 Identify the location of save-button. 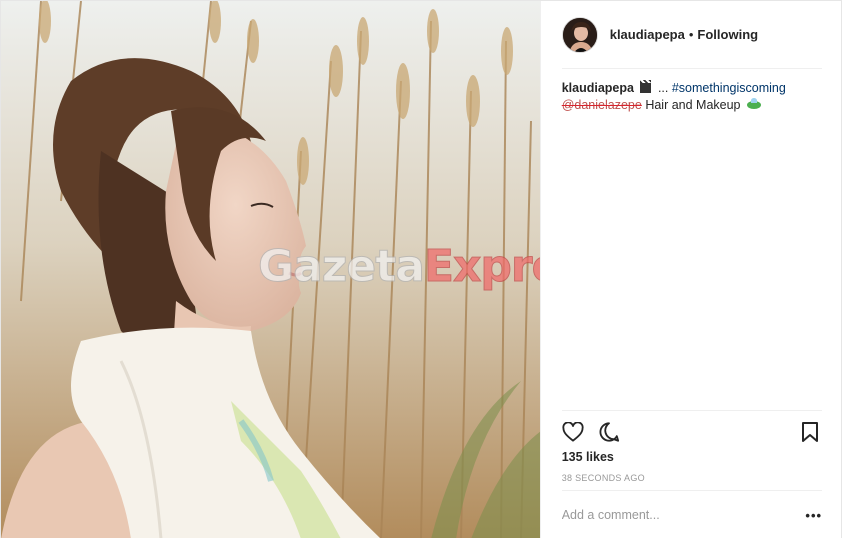
(810, 432).